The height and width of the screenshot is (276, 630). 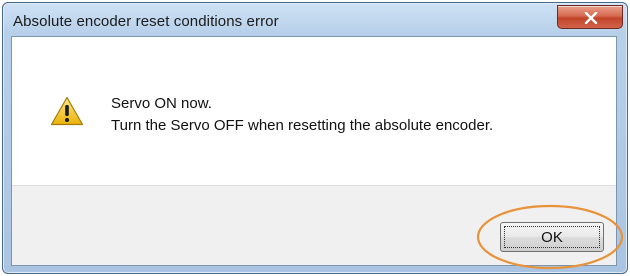 I want to click on close-button, so click(x=590, y=17).